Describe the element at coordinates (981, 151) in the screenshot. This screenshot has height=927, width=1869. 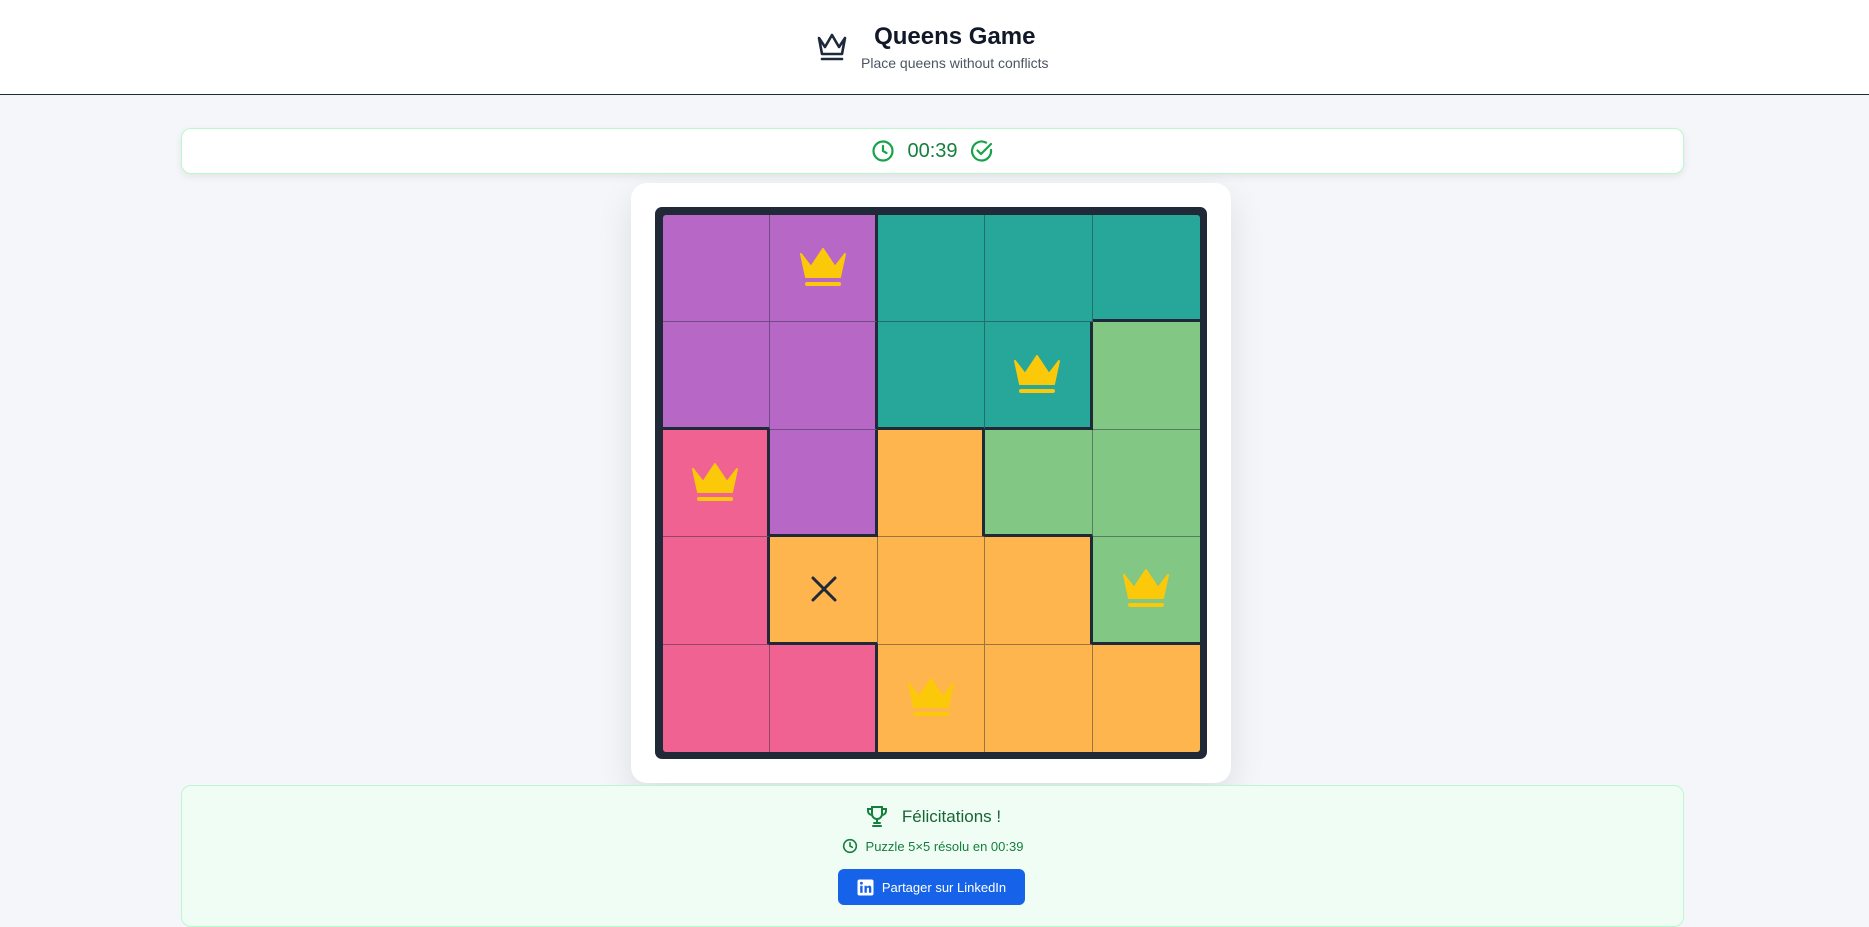
I see `check-circle-icon` at that location.